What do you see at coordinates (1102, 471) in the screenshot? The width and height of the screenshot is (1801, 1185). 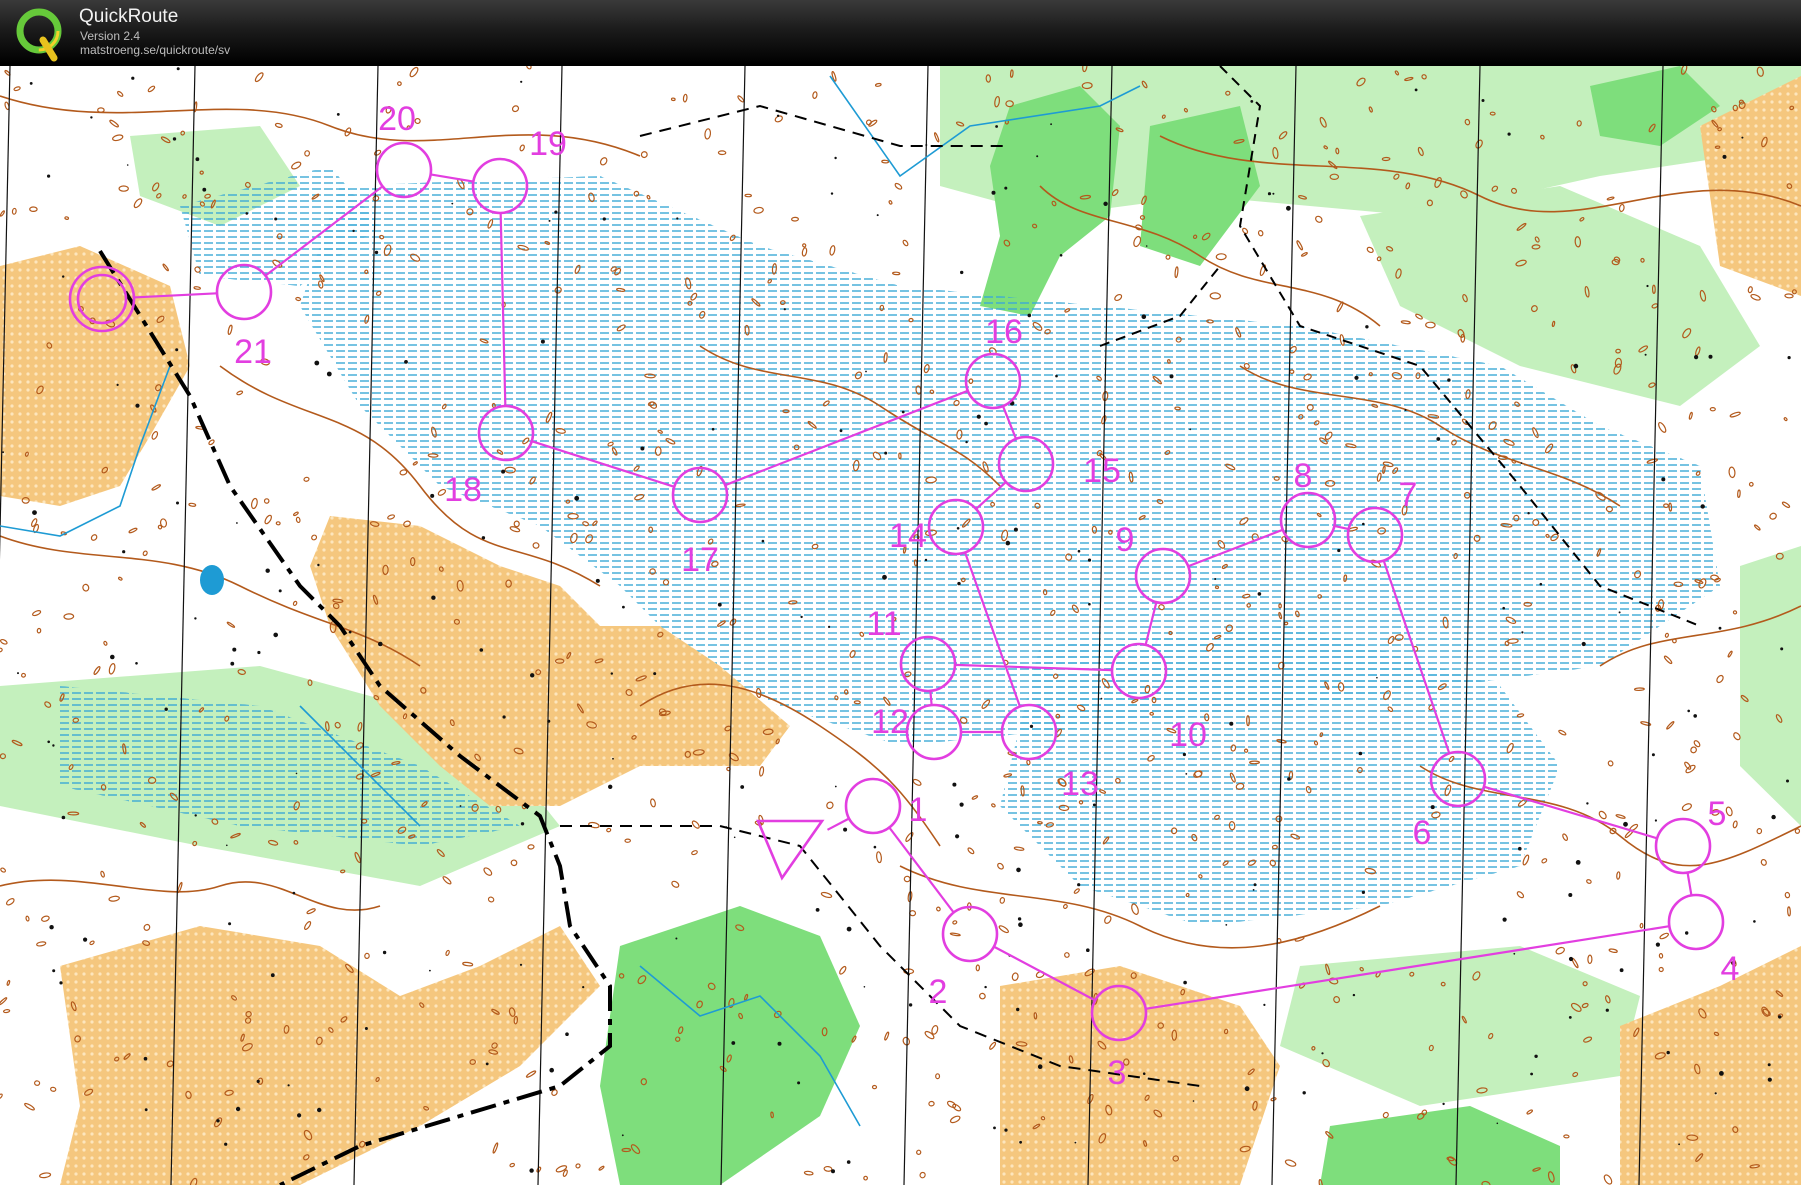 I see `control-label-15: 15` at bounding box center [1102, 471].